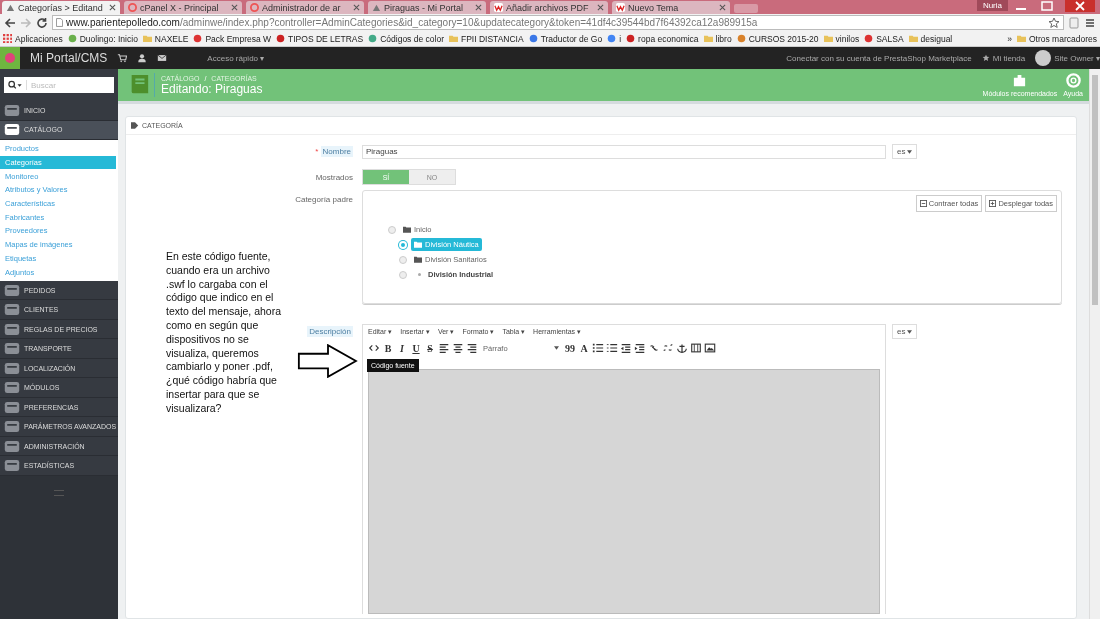  What do you see at coordinates (236, 58) in the screenshot?
I see `quick-access-menu: Acceso rápido ▾` at bounding box center [236, 58].